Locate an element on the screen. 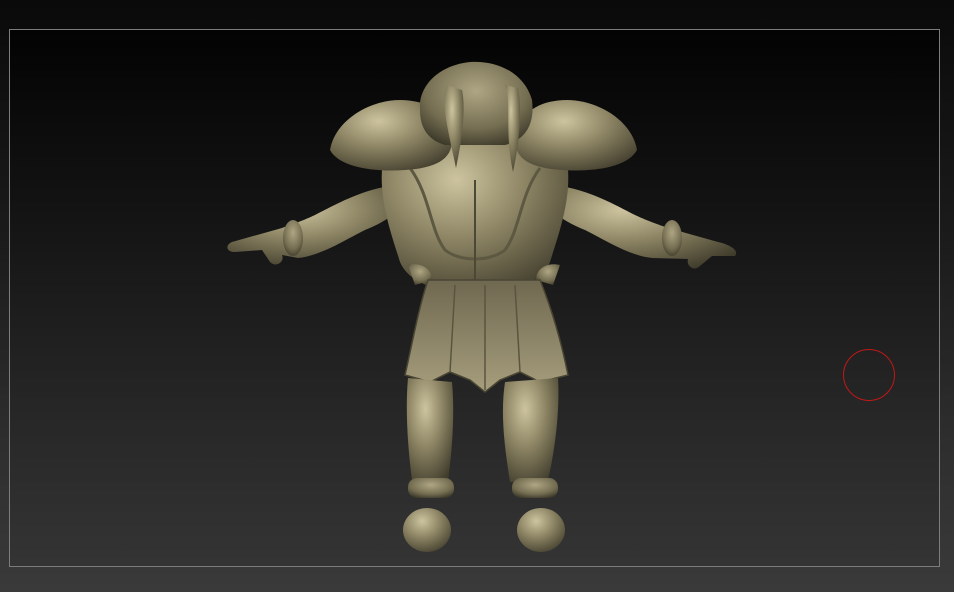 The width and height of the screenshot is (954, 592). model-bracelet-right is located at coordinates (672, 238).